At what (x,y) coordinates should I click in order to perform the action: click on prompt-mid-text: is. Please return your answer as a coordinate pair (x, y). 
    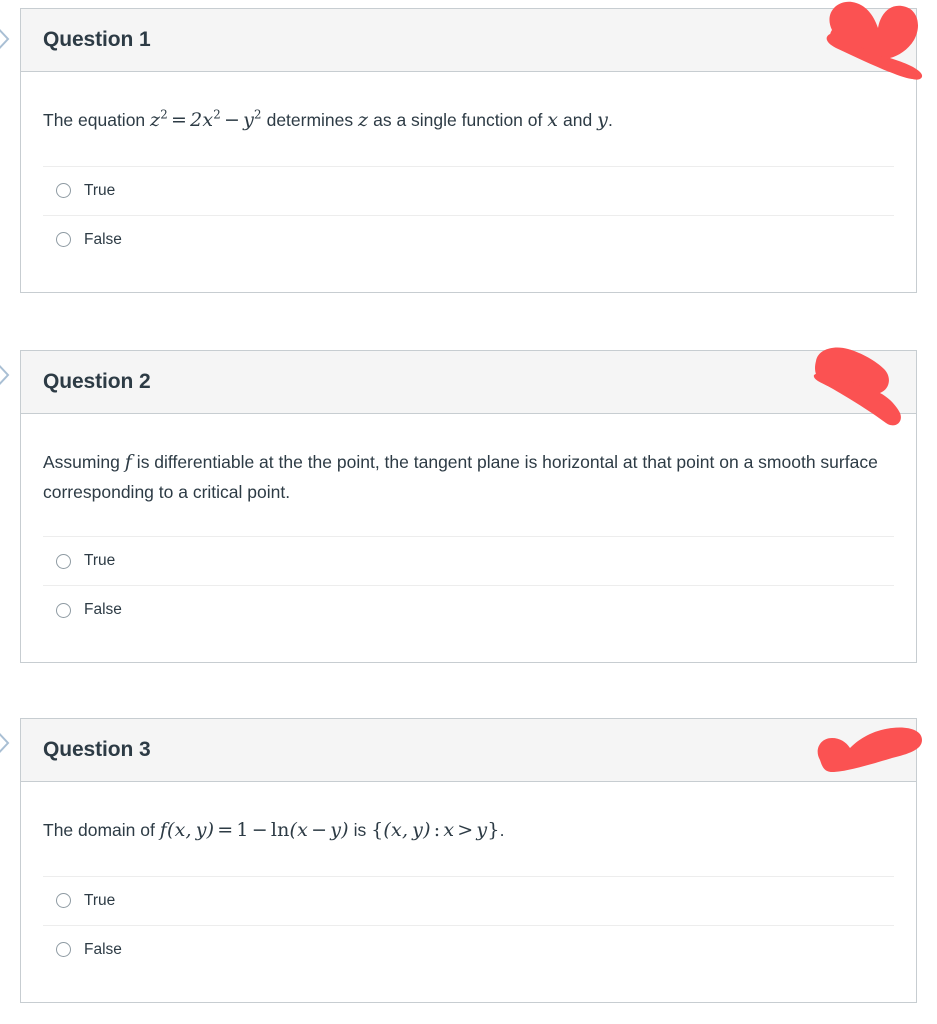
    Looking at the image, I should click on (360, 830).